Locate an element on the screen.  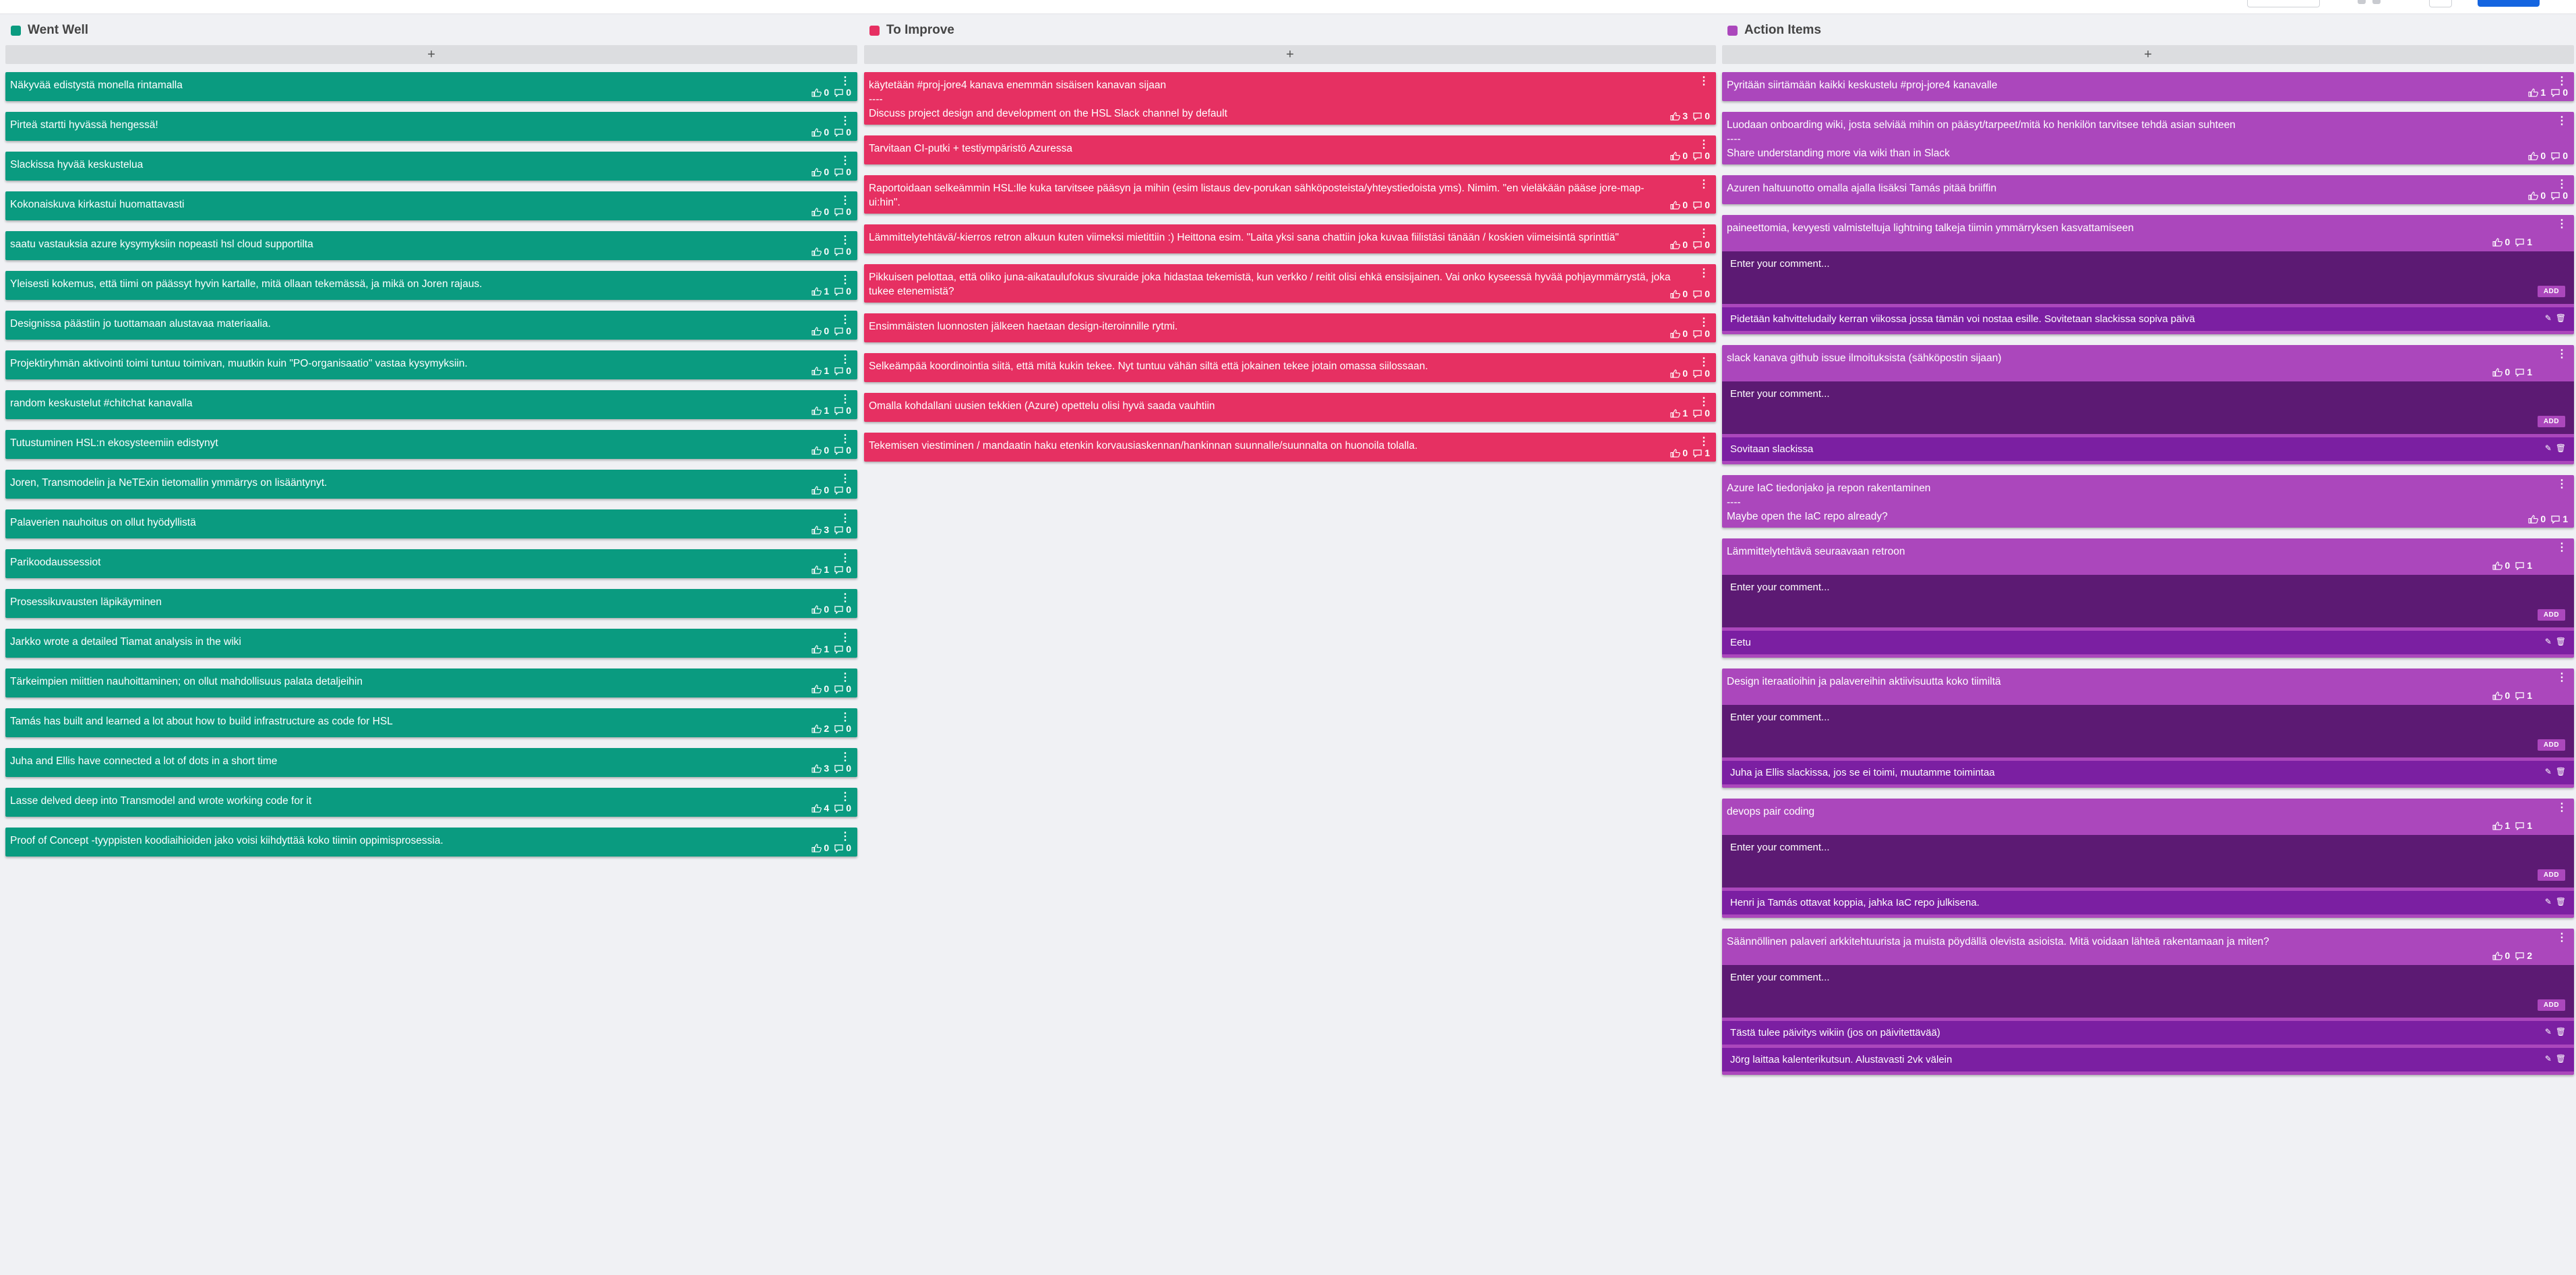
card-text: Parikoodaussessiot is located at coordinates (413, 562).